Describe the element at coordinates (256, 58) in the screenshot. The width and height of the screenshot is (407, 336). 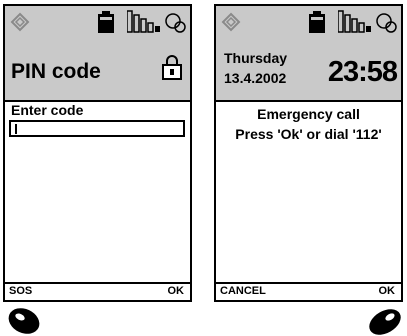
I see `day-label: Thursday` at that location.